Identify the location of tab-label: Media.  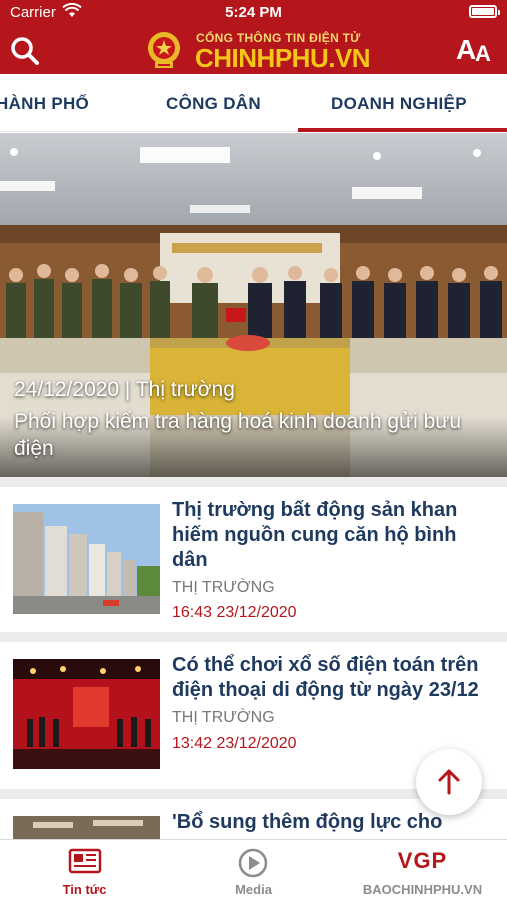
(253, 889).